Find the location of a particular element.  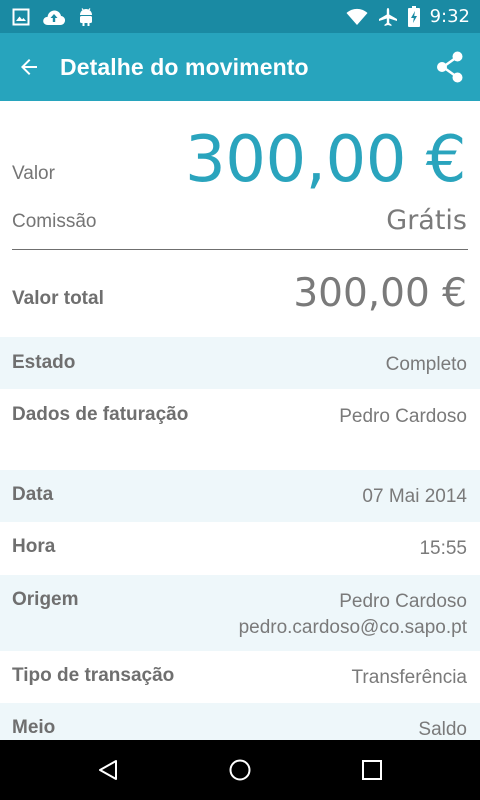

app-bar: Detalhe do movimento is located at coordinates (240, 67).